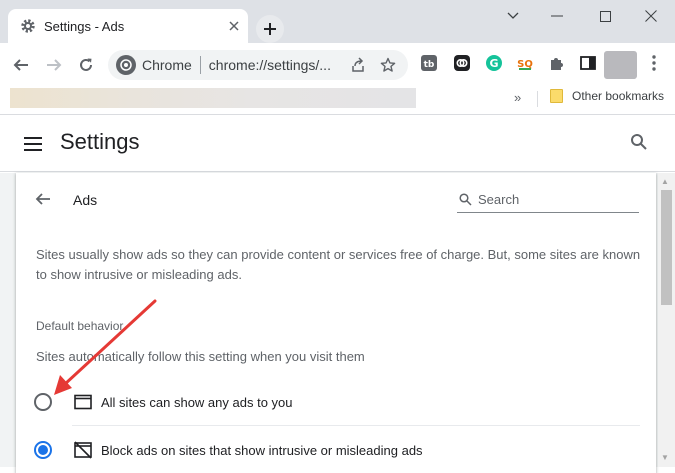  I want to click on option-divider, so click(356, 425).